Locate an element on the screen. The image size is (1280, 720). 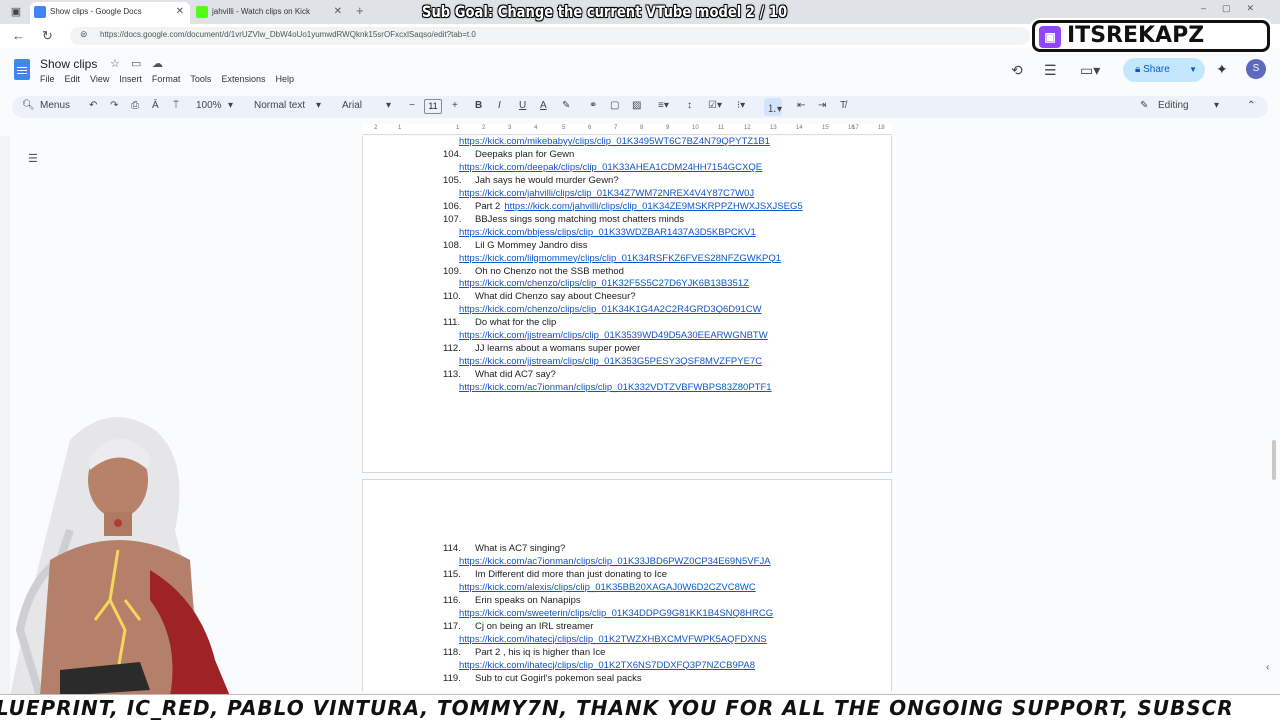
search-menus-icon: 🔍︎ is located at coordinates (28, 105).